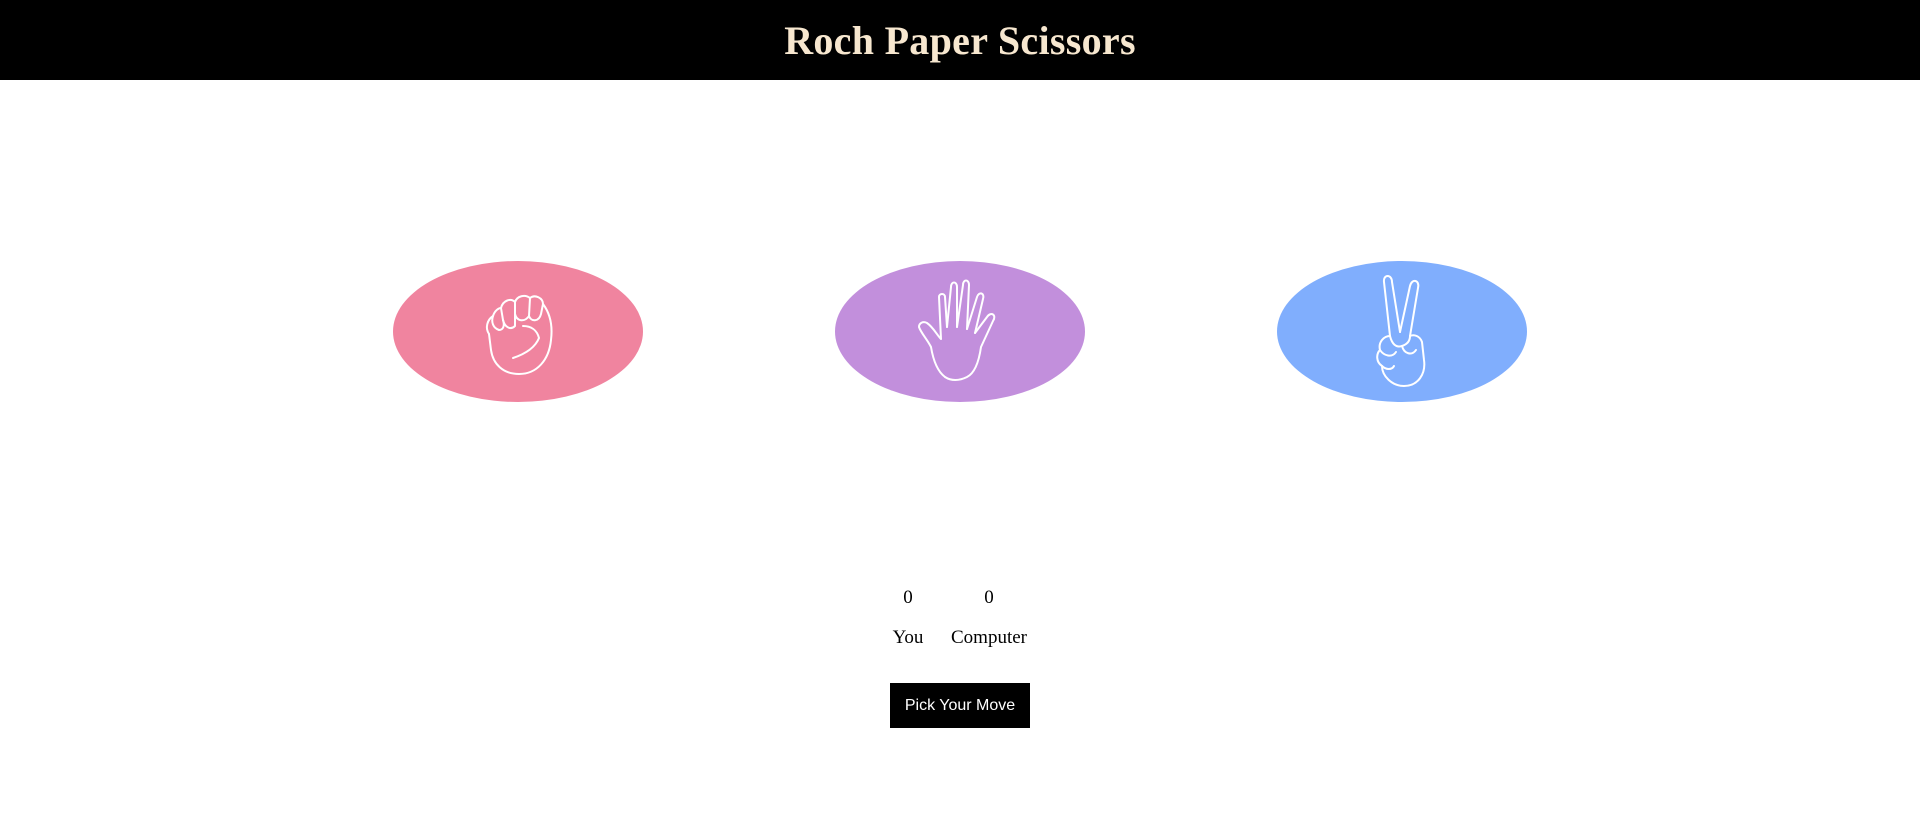  I want to click on peace-hand-icon, so click(1401, 330).